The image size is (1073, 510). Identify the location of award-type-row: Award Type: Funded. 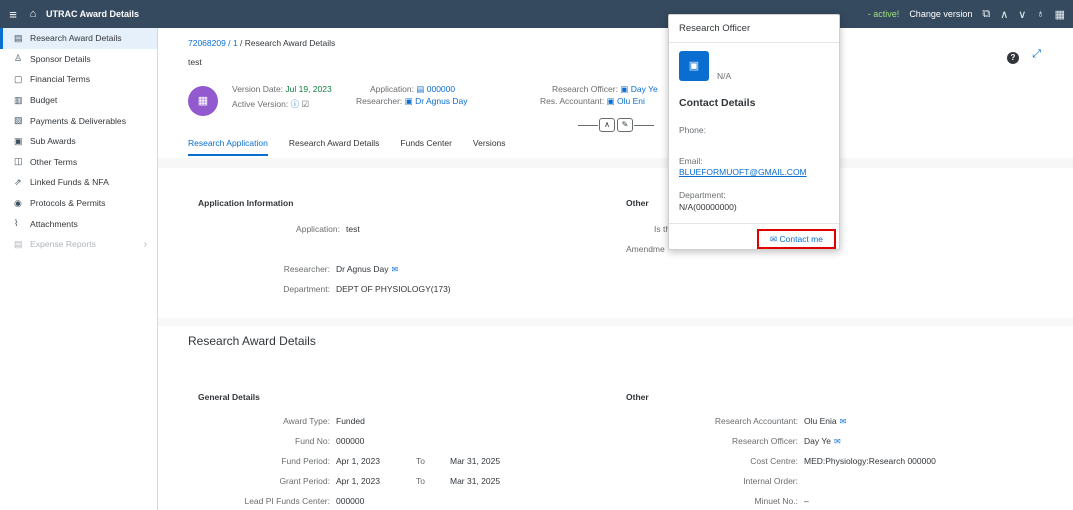
(324, 421).